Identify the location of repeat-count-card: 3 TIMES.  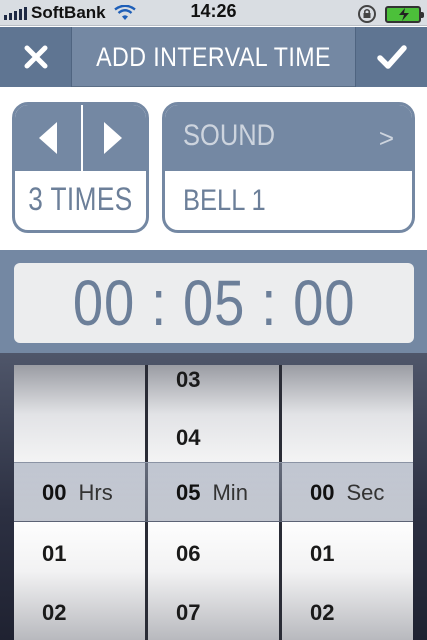
(80, 167).